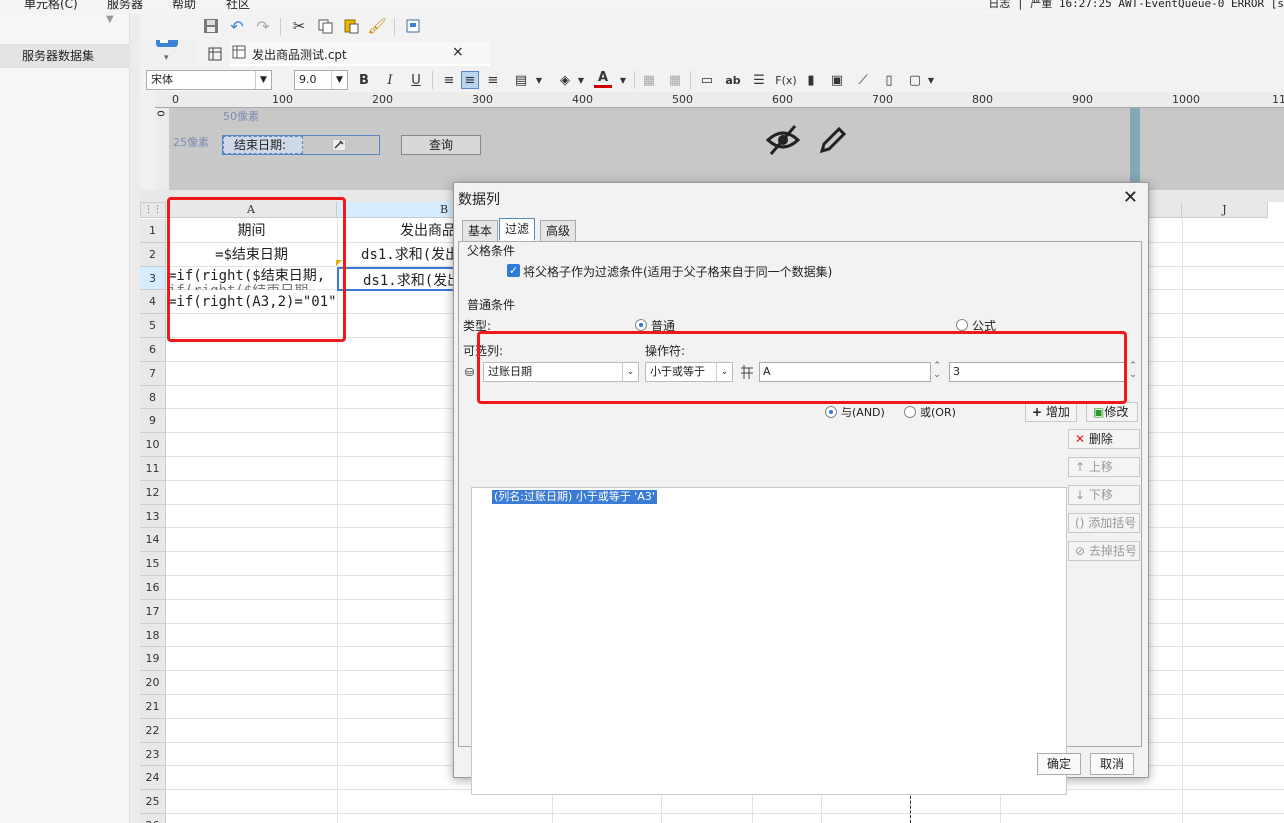 This screenshot has width=1284, height=823. What do you see at coordinates (241, 116) in the screenshot?
I see `size-hint-50: 50像素` at bounding box center [241, 116].